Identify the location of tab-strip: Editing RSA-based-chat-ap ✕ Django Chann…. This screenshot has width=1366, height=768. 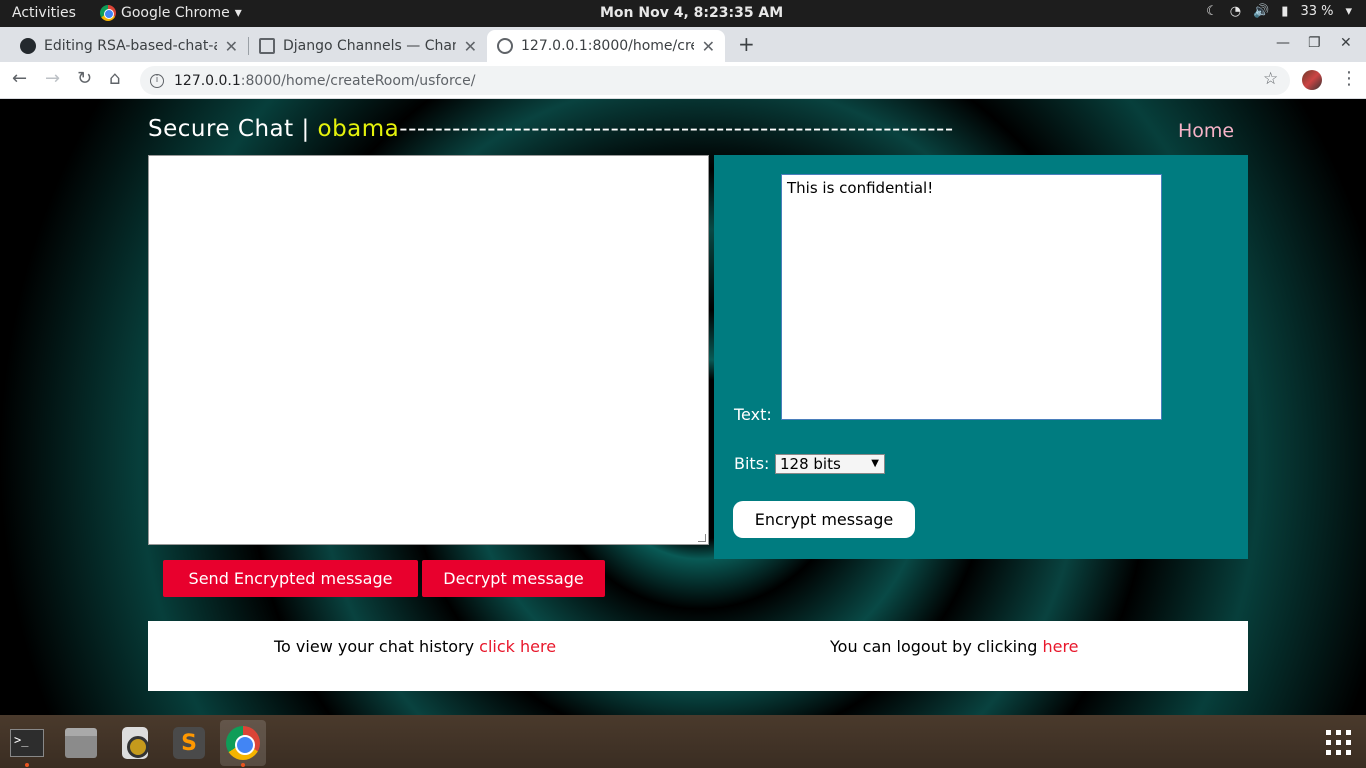
(683, 44).